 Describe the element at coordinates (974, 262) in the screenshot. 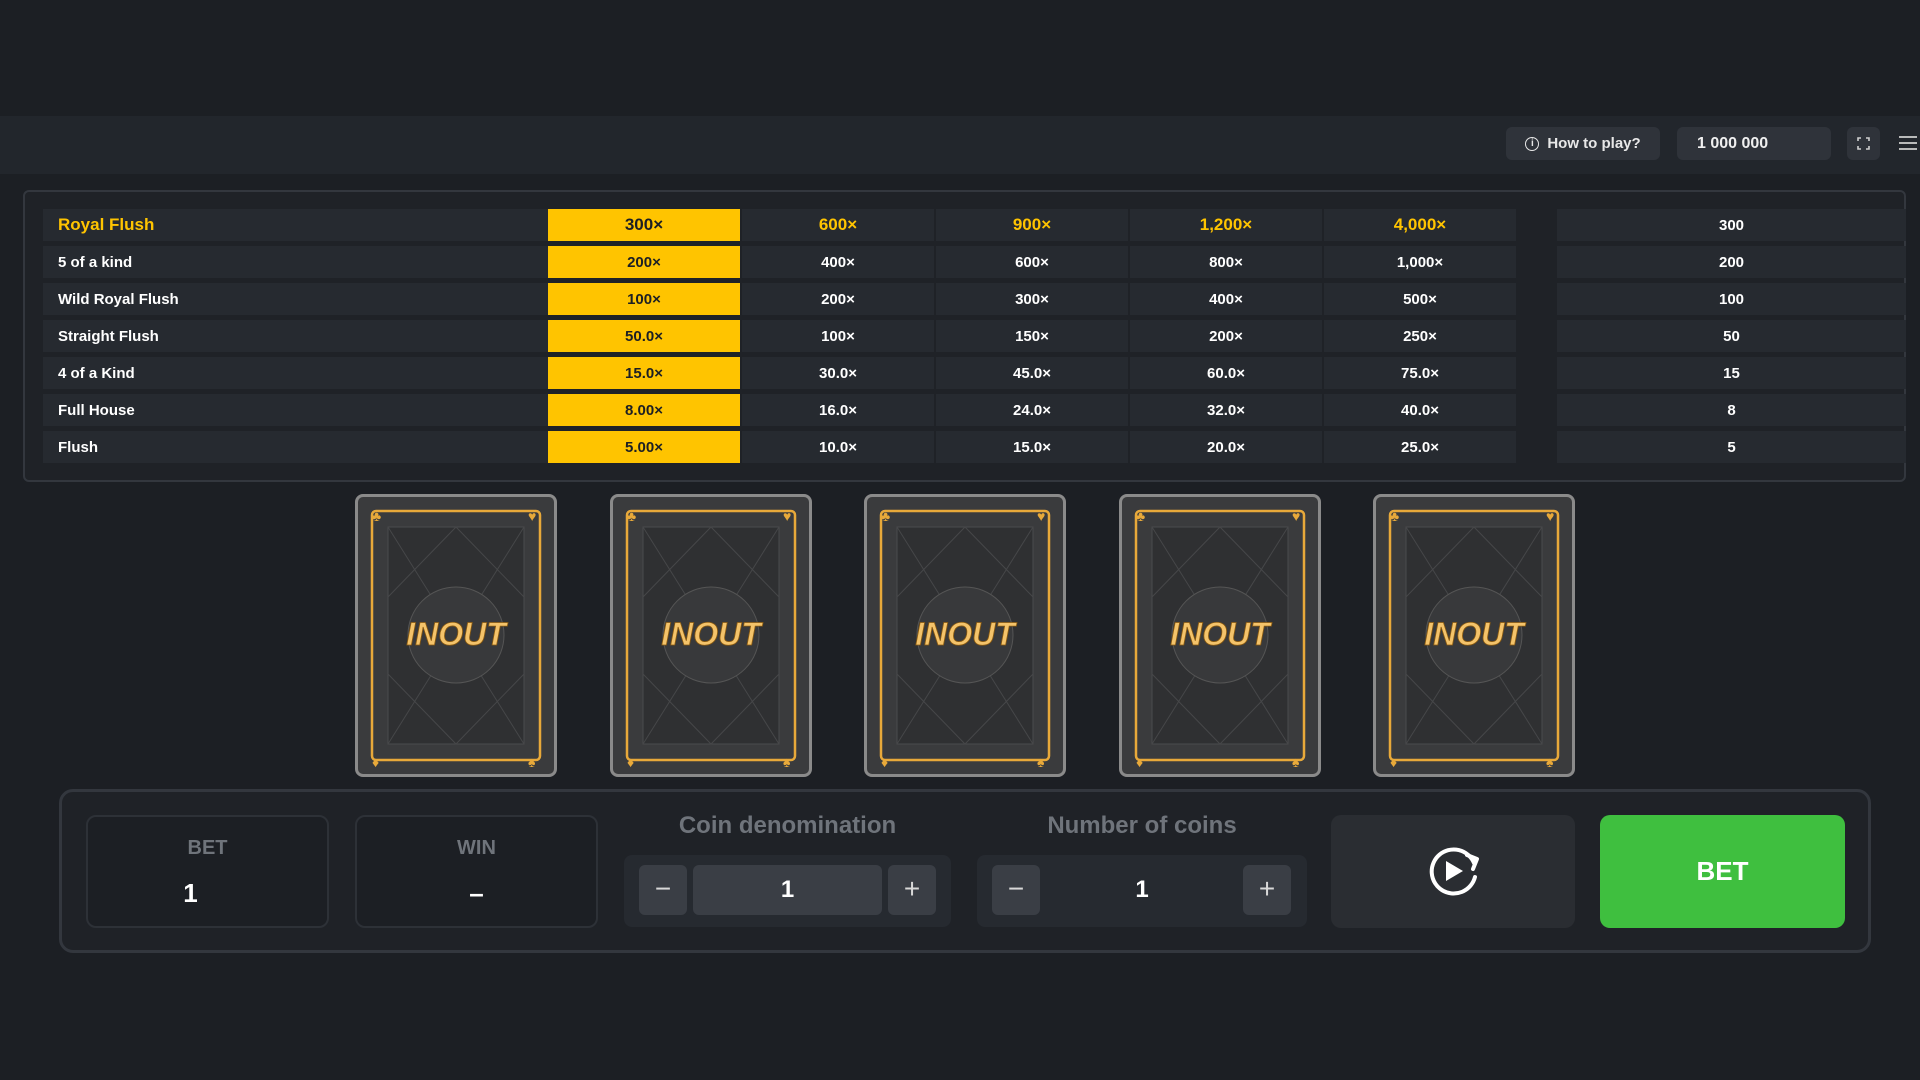

I see `paytable-row: 5 of a kind 200× 400× 600× 800× 1,000× 200` at that location.